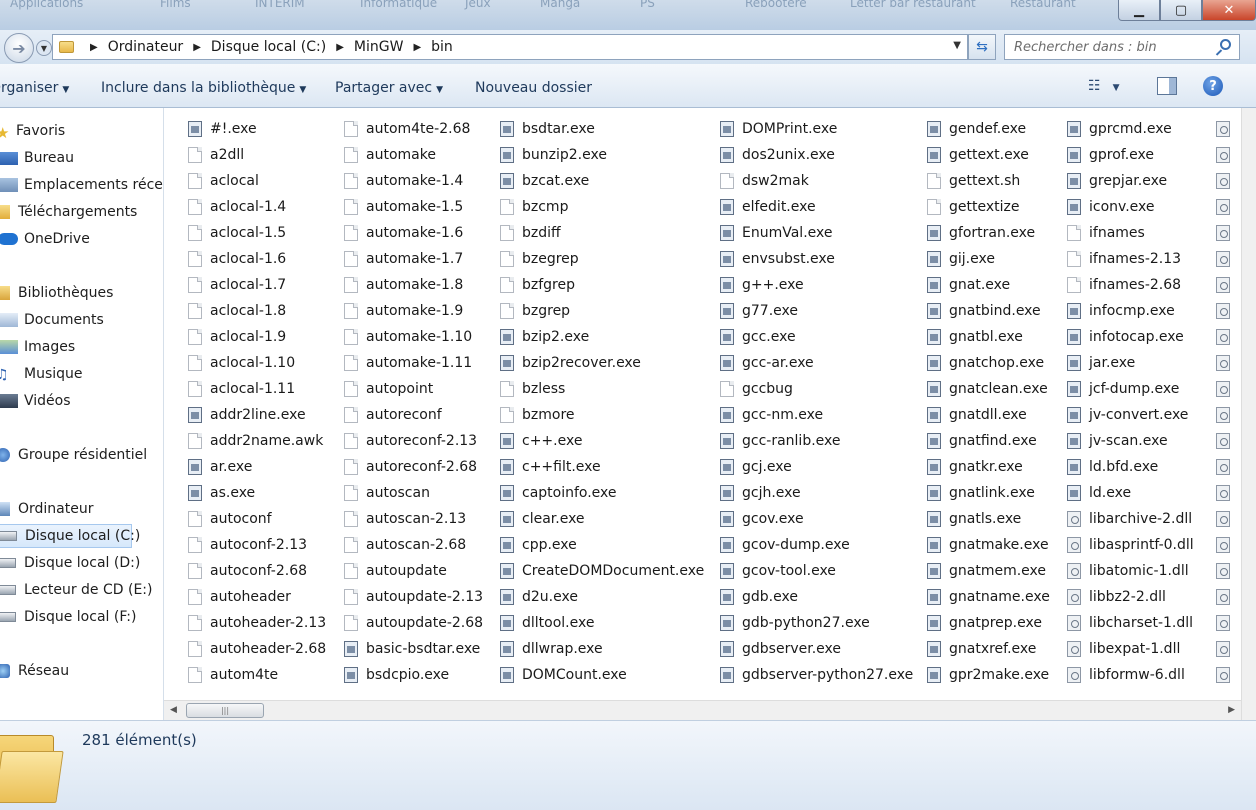 The height and width of the screenshot is (810, 1256). I want to click on file-item: gendef.exe, so click(976, 129).